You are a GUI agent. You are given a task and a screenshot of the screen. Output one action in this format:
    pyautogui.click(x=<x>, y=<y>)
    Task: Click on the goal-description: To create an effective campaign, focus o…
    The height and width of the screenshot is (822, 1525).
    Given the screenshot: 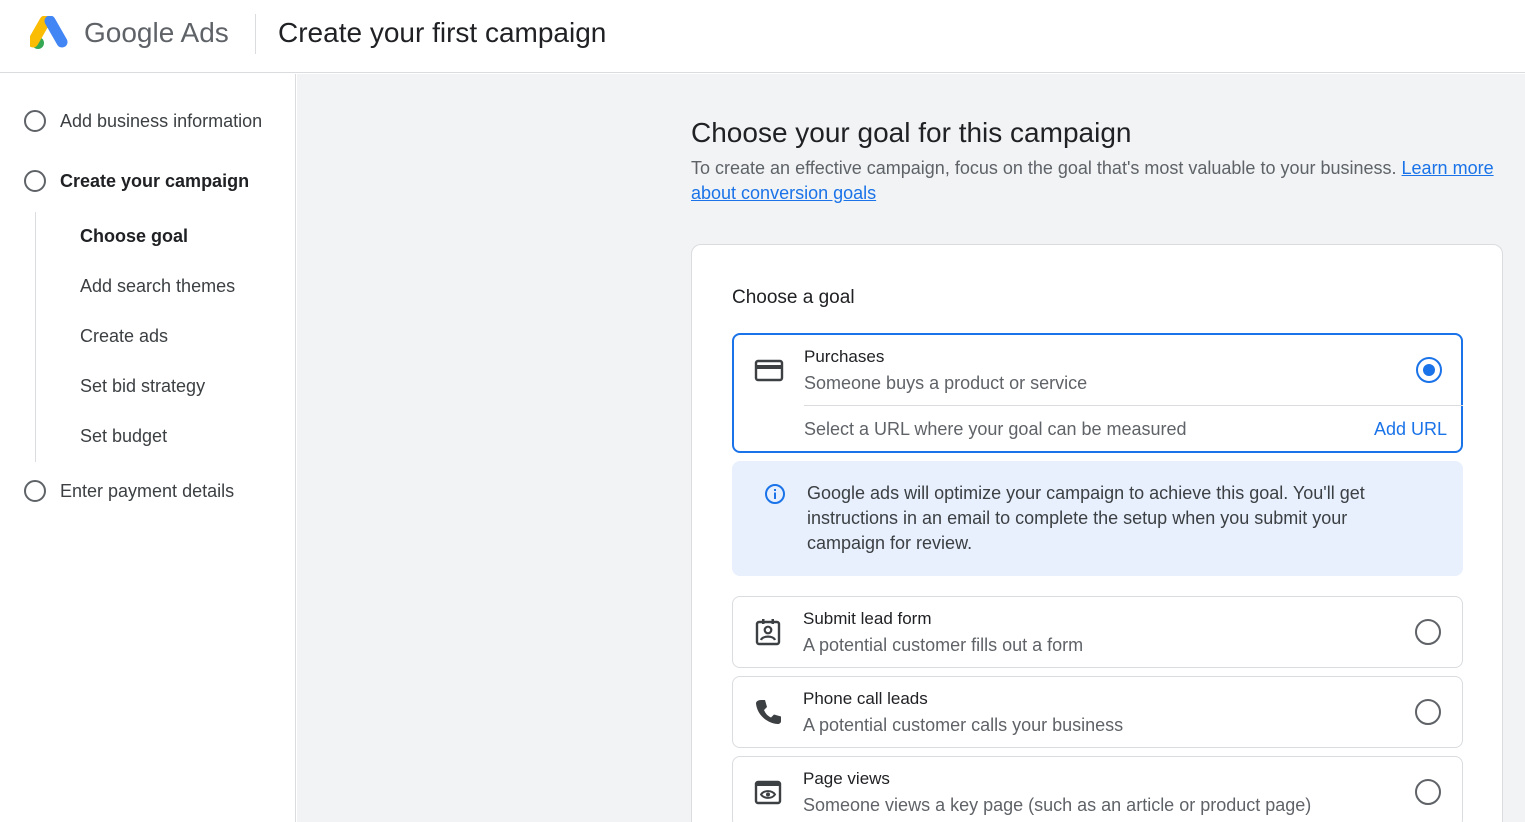 What is the action you would take?
    pyautogui.click(x=1099, y=181)
    